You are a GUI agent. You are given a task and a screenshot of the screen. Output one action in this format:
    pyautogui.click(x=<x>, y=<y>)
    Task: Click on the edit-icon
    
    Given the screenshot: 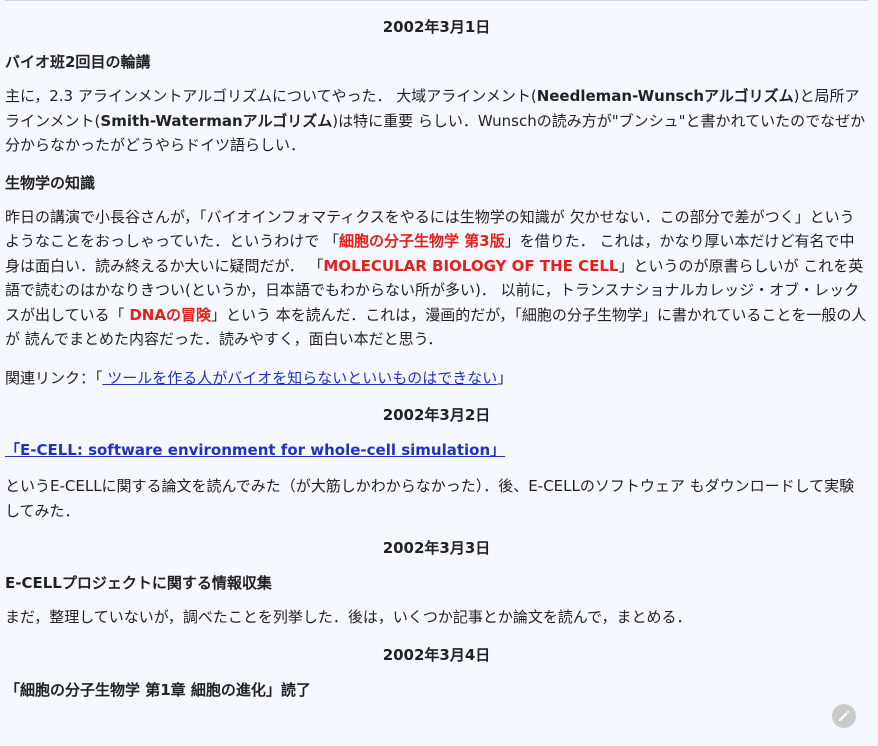 What is the action you would take?
    pyautogui.click(x=844, y=716)
    